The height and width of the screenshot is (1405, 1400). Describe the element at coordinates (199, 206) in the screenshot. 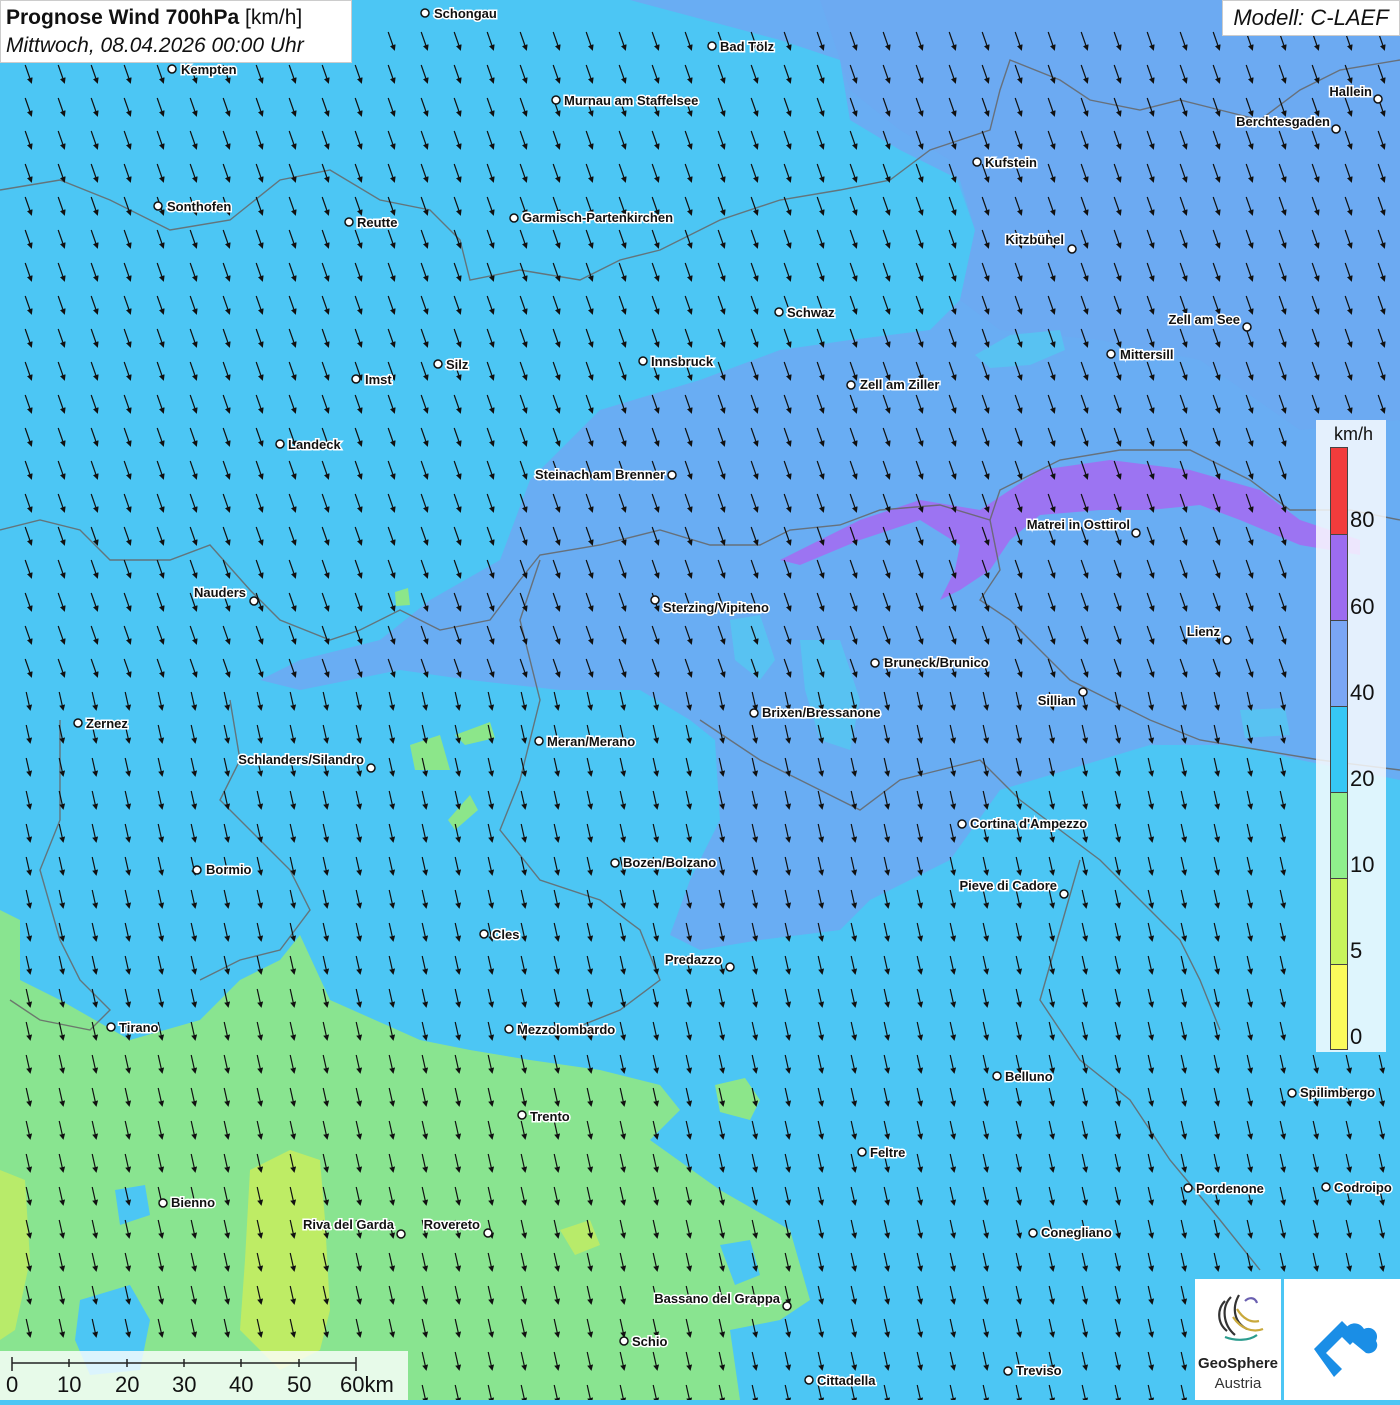

I see `city-label: Sonthofen` at that location.